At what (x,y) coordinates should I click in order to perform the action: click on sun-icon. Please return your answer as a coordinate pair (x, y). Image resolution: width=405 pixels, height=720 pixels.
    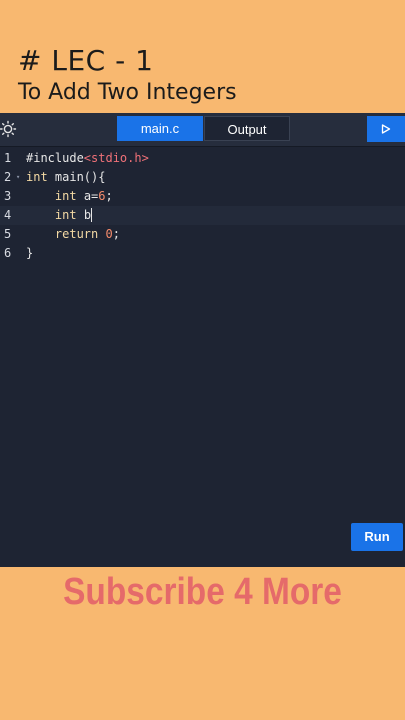
    Looking at the image, I should click on (9, 129).